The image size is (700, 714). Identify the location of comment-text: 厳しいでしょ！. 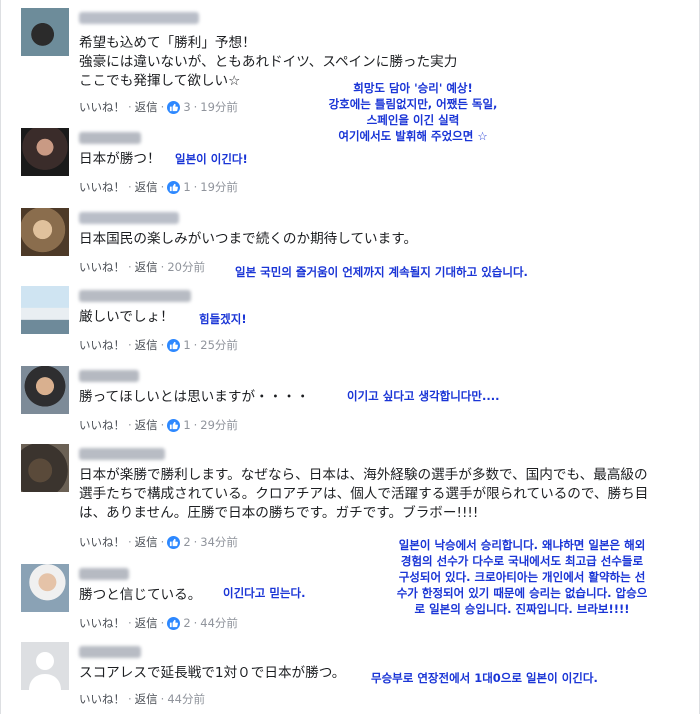
(126, 317).